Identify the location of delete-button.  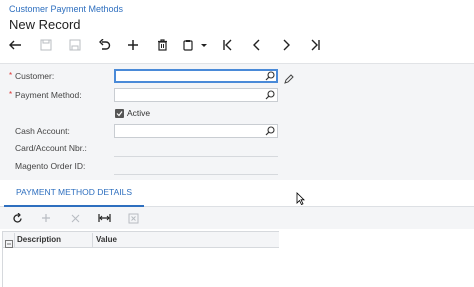
(162, 45).